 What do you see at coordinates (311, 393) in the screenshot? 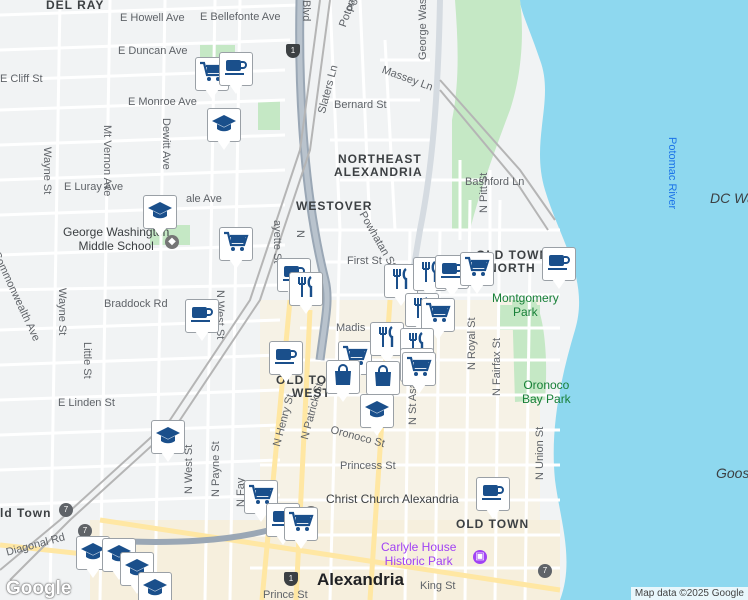
I see `neighborhood-label: WEST` at bounding box center [311, 393].